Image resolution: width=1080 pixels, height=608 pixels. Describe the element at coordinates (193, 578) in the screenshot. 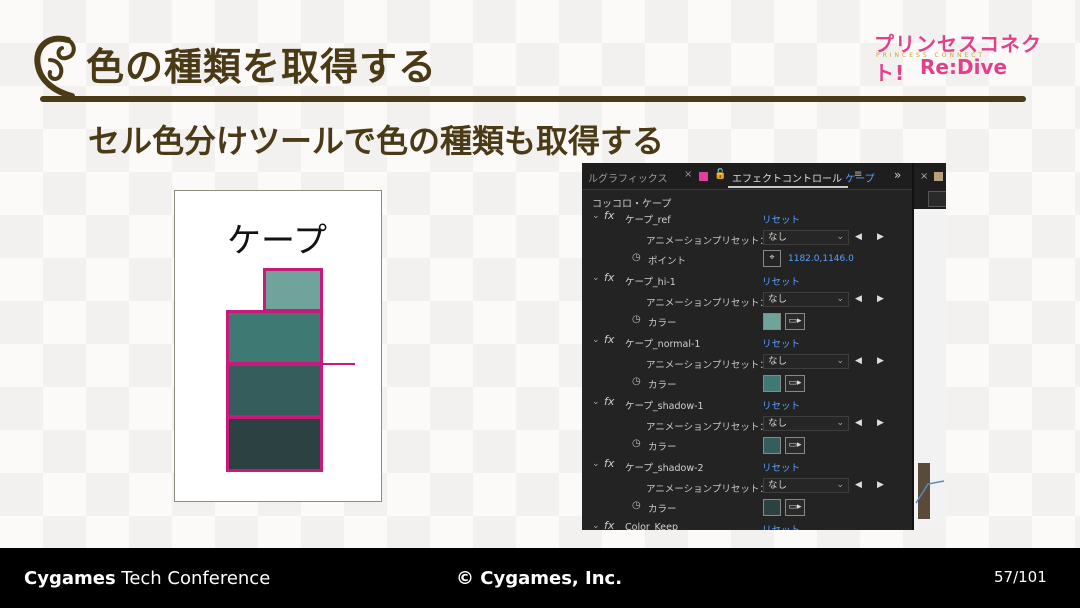

I see `footer-brand-rest: Tech Conference` at that location.